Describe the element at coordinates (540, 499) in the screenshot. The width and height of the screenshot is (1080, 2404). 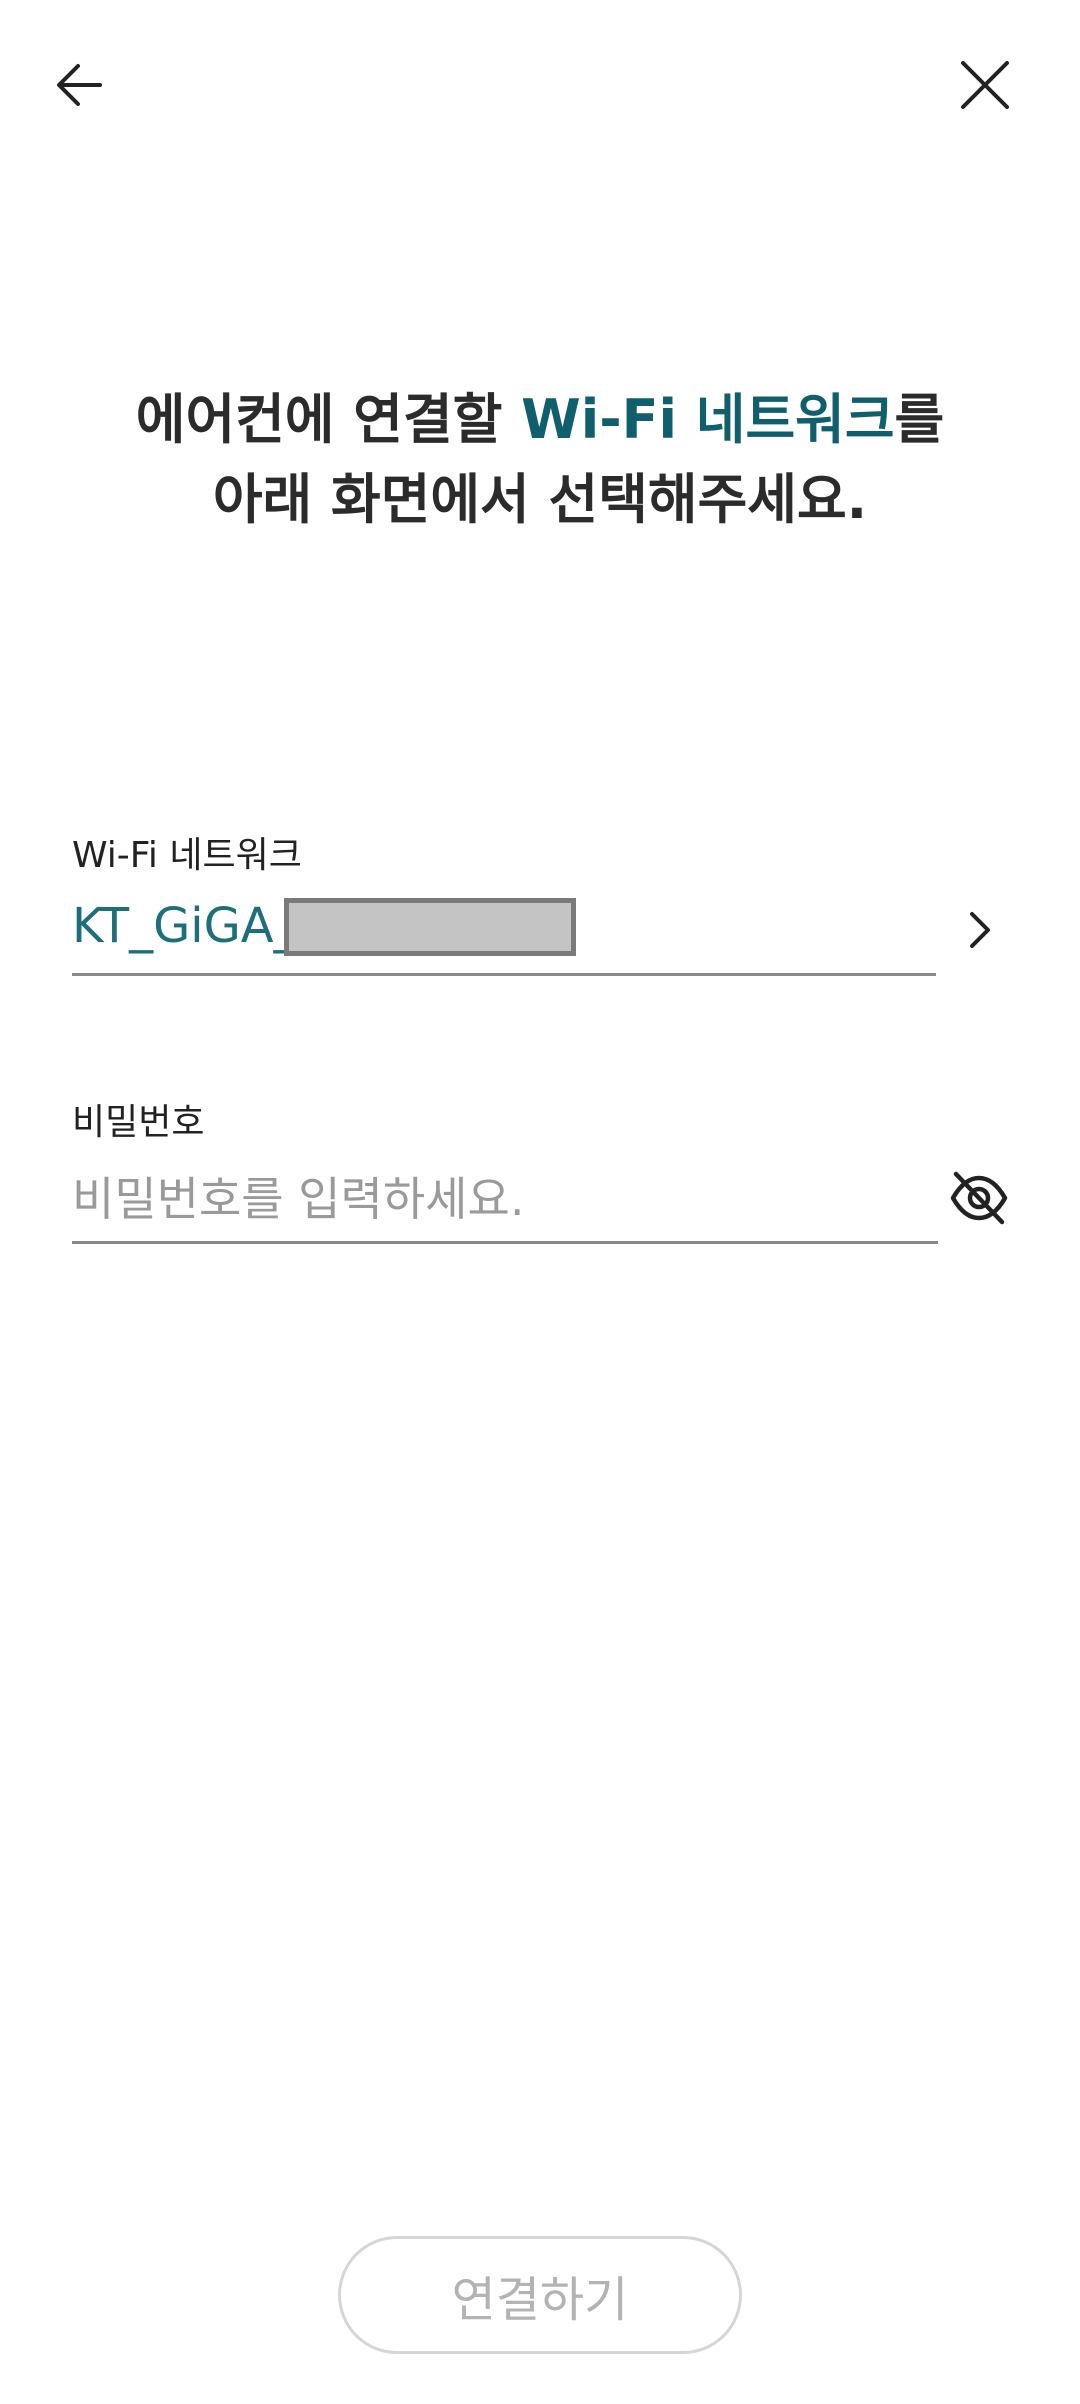
I see `page-title-line2: 아래 화면에서 선택해주세요.` at that location.